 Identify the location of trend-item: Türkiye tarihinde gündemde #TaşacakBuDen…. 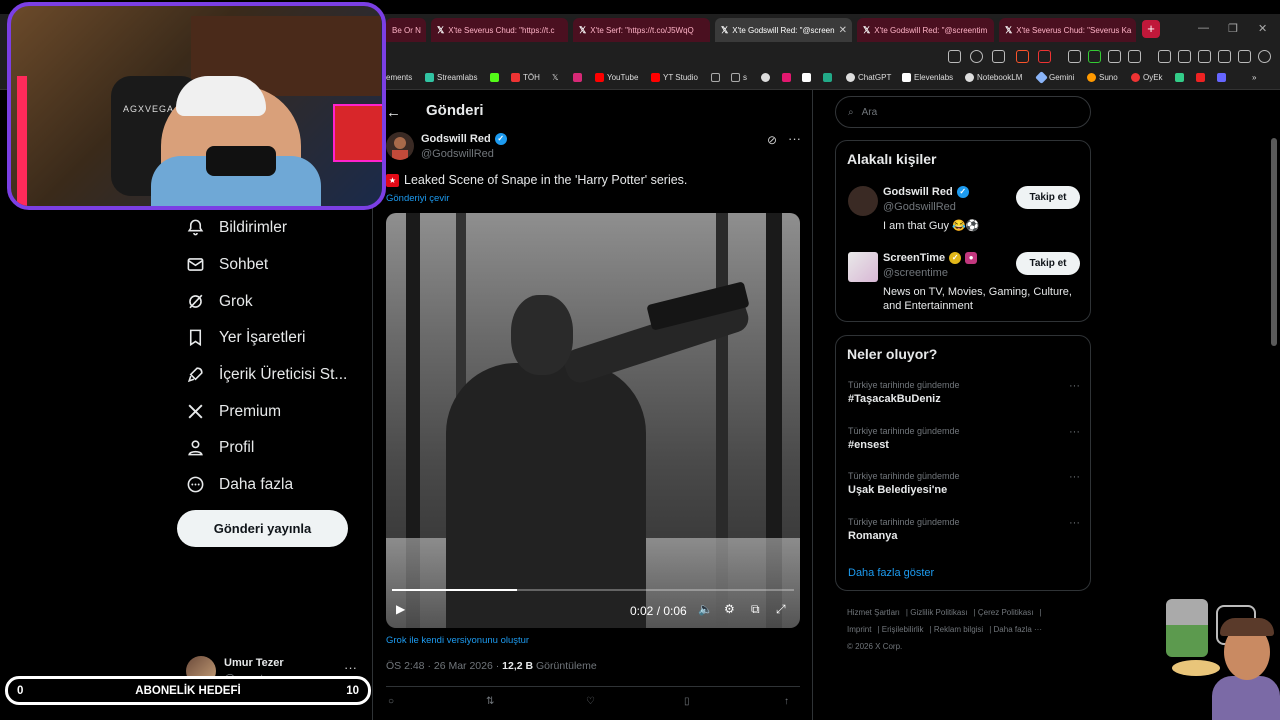
(964, 392).